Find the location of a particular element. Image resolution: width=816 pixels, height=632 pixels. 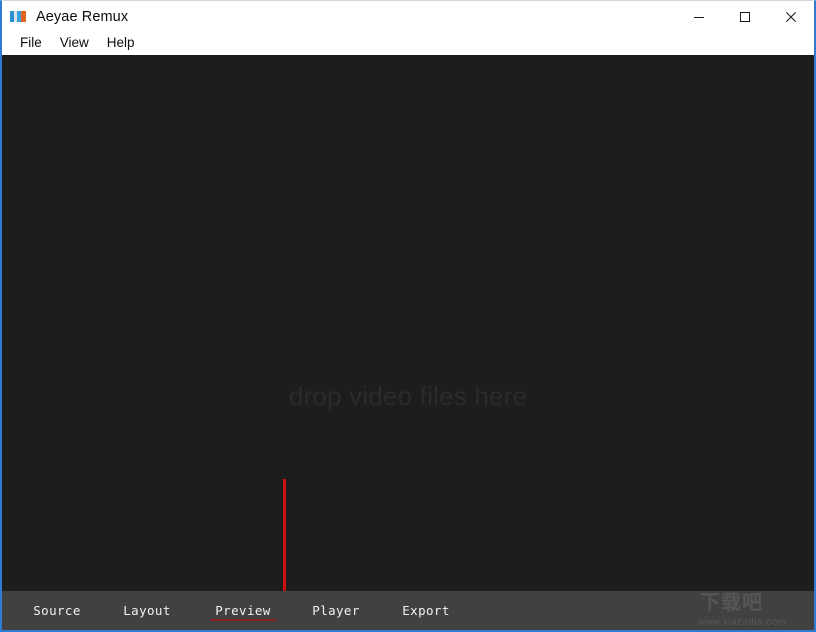

maximize-icon is located at coordinates (745, 16).